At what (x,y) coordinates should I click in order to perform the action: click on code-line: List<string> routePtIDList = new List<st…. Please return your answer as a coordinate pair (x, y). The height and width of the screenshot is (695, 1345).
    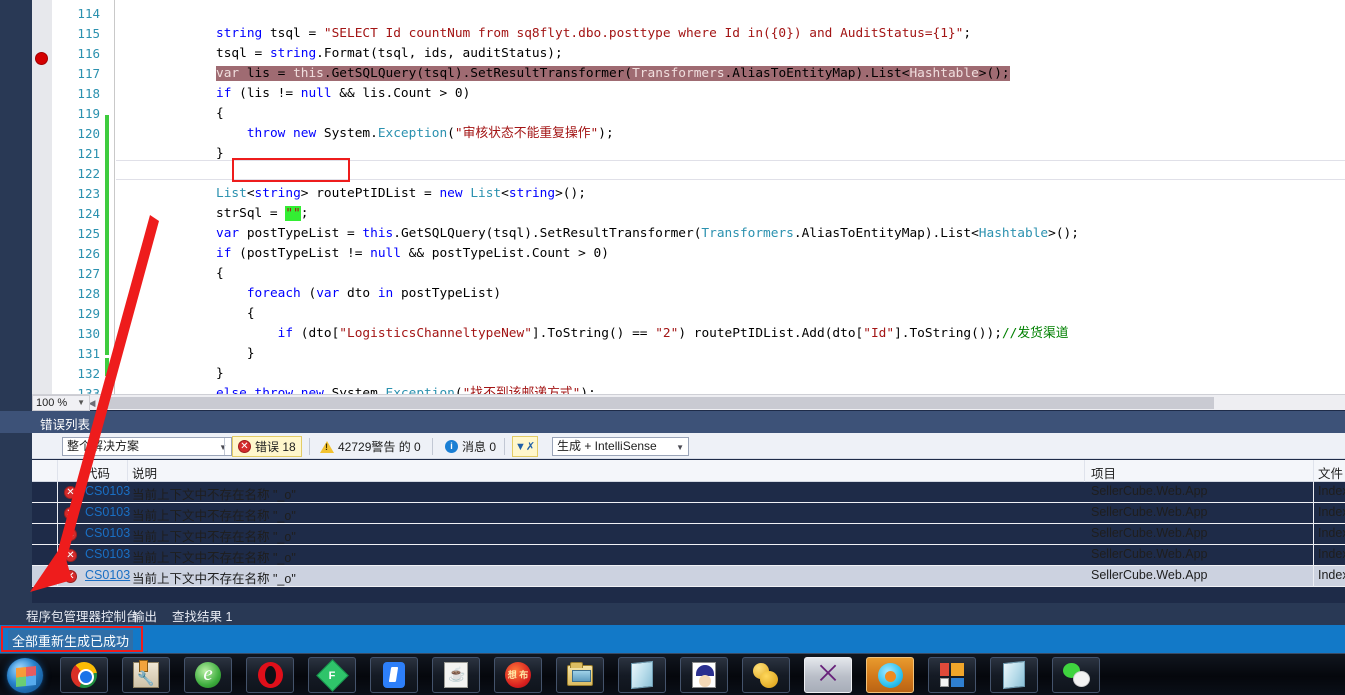
    Looking at the image, I should click on (730, 194).